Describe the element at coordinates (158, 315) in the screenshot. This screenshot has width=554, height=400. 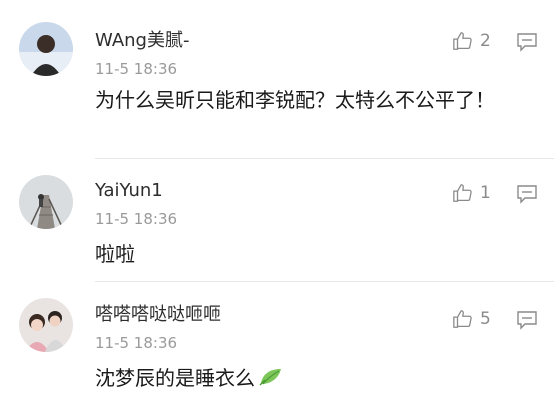
I see `username: 嗒嗒嗒哒哒咂咂` at that location.